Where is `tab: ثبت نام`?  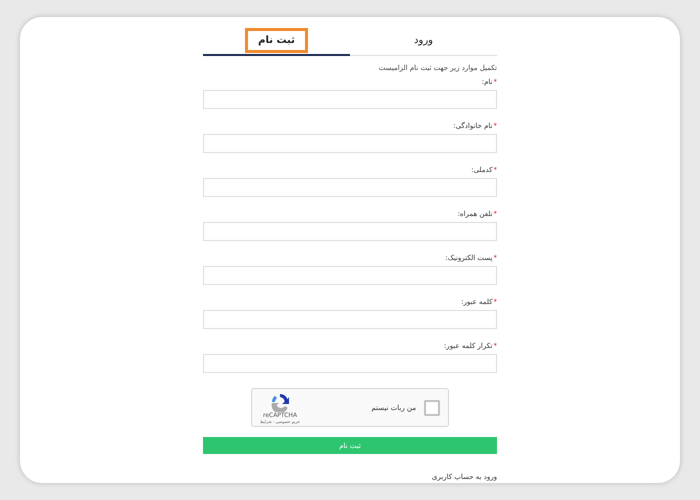
tab: ثبت نام is located at coordinates (276, 41).